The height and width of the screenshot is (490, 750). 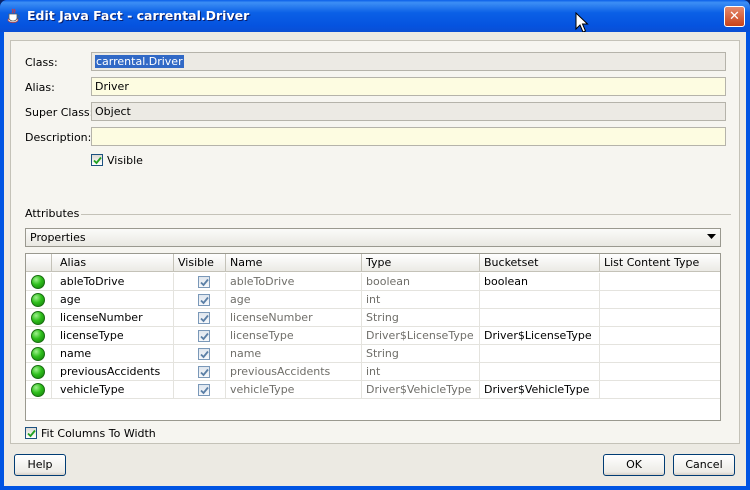 What do you see at coordinates (113, 372) in the screenshot?
I see `cell-alias: previousAccidents` at bounding box center [113, 372].